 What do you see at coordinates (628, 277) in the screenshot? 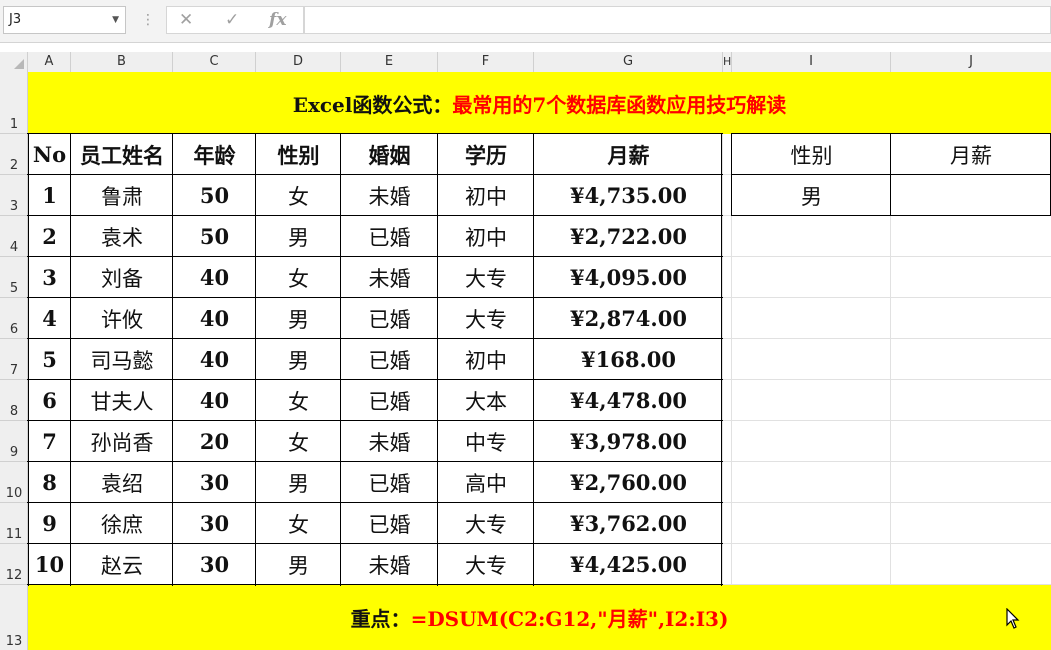
I see `table-cell: ¥4,095.00` at bounding box center [628, 277].